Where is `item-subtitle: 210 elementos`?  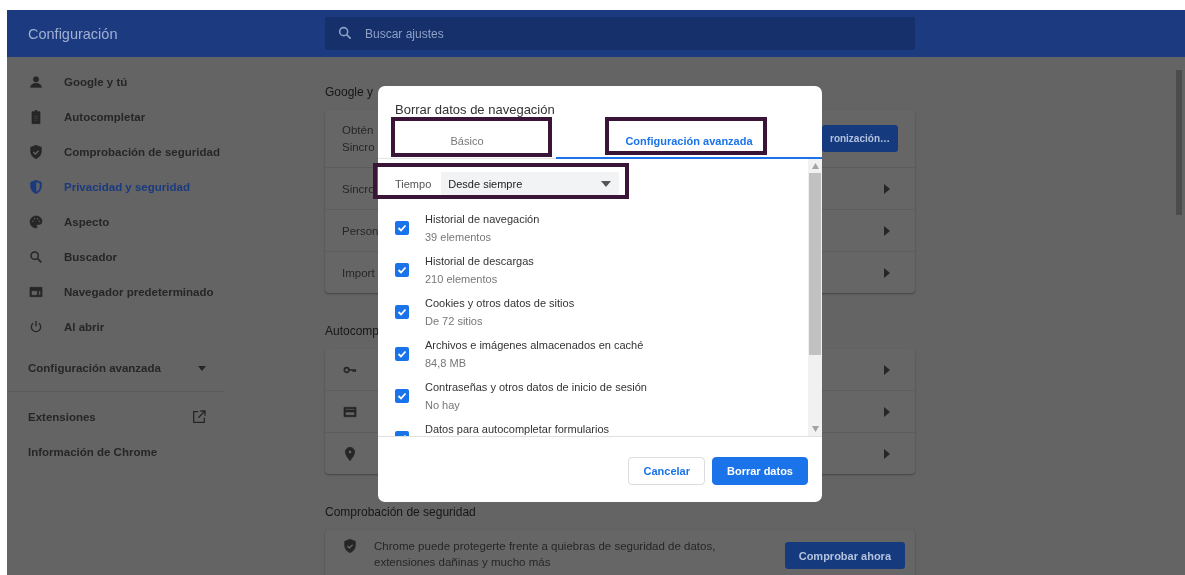
item-subtitle: 210 elementos is located at coordinates (462, 279).